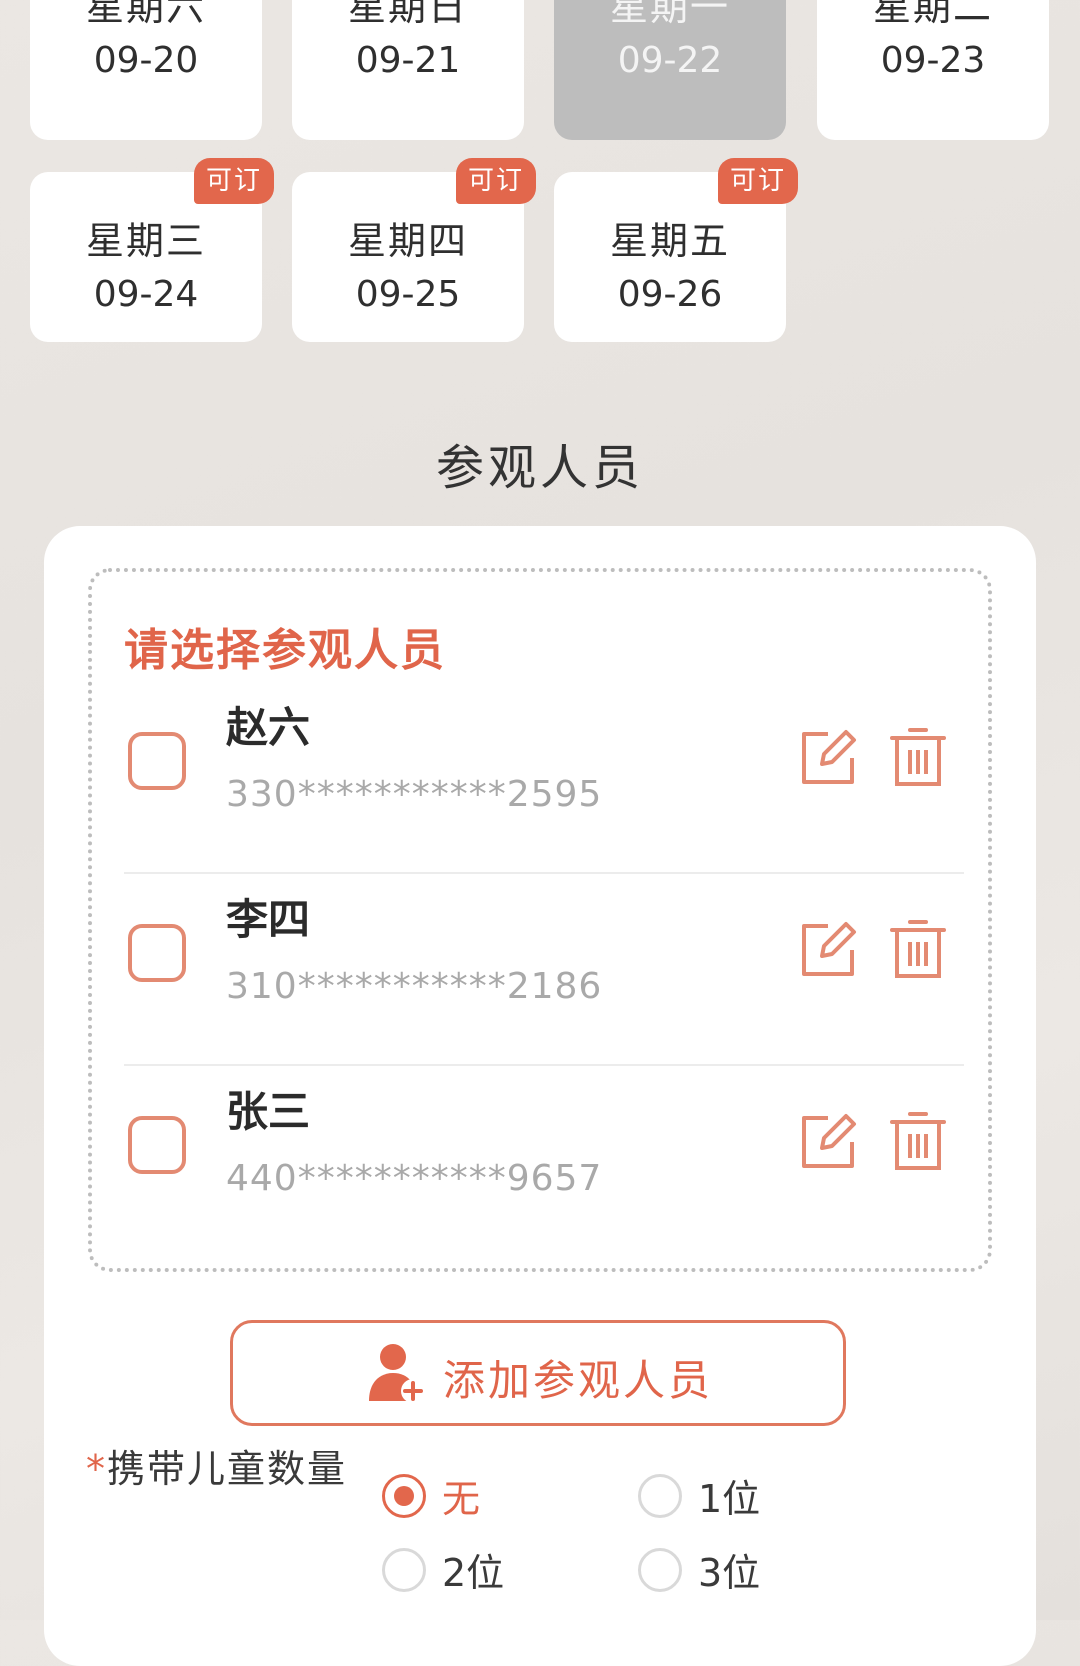 This screenshot has width=1080, height=1666. I want to click on visitor-name: 李四, so click(268, 919).